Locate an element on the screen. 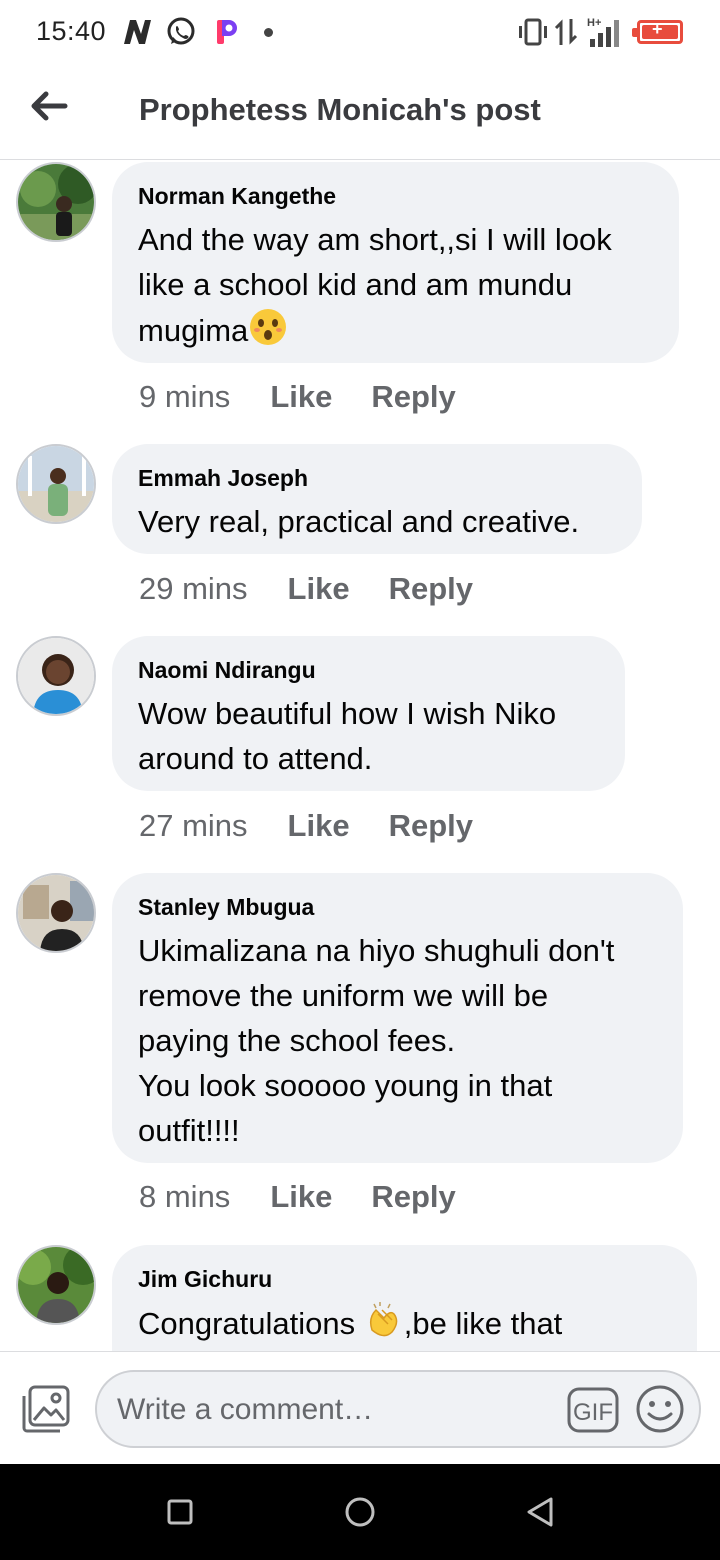 This screenshot has width=720, height=1560. comment-actions: 9 mins Like Reply is located at coordinates (297, 397).